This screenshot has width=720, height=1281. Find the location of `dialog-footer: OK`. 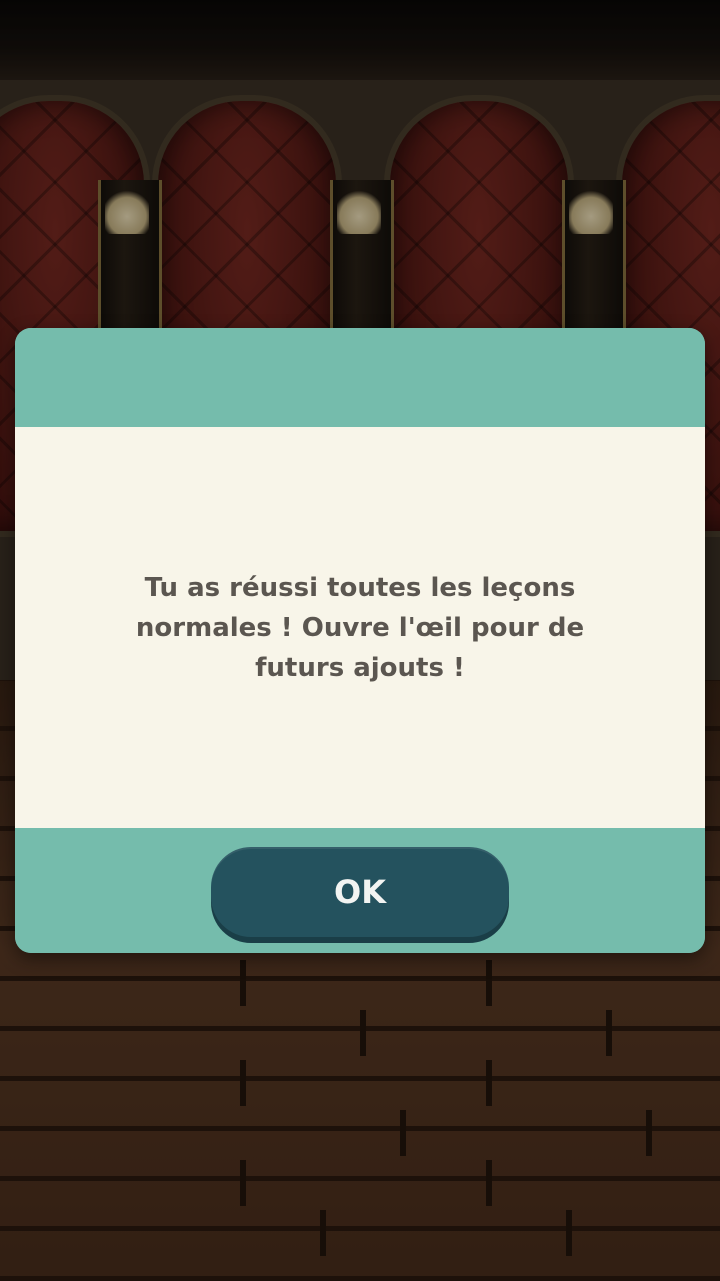

dialog-footer: OK is located at coordinates (360, 890).